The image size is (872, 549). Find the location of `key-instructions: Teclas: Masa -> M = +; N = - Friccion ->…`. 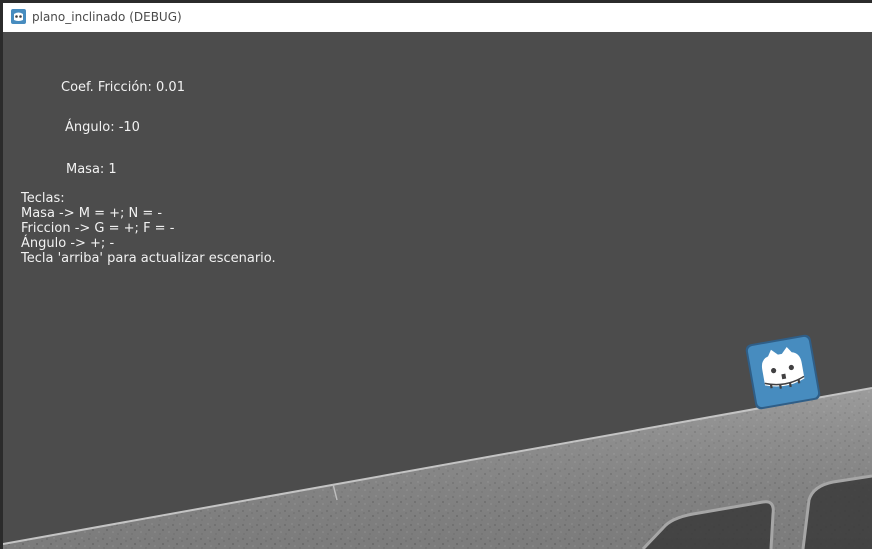

key-instructions: Teclas: Masa -> M = +; N = - Friccion ->… is located at coordinates (148, 228).